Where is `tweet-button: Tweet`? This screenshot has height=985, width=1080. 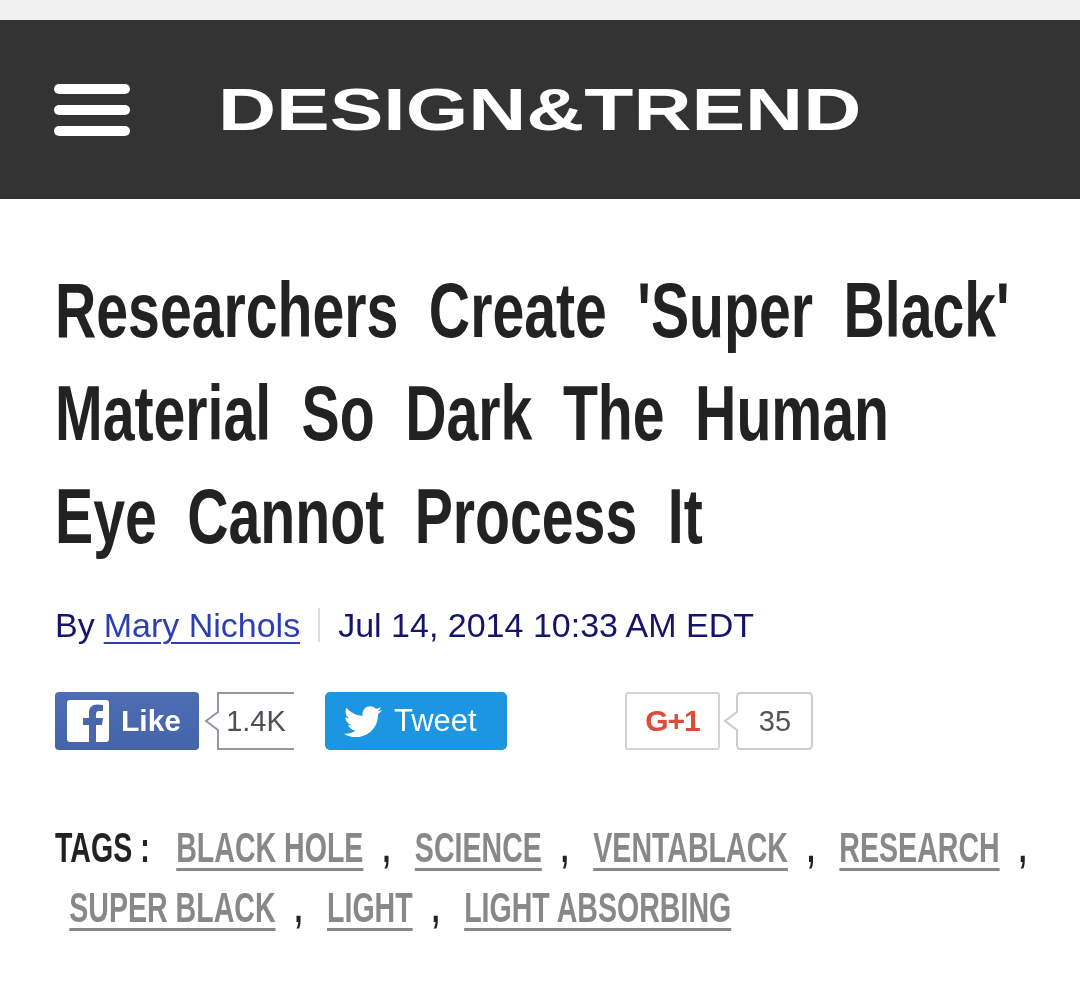
tweet-button: Tweet is located at coordinates (416, 721).